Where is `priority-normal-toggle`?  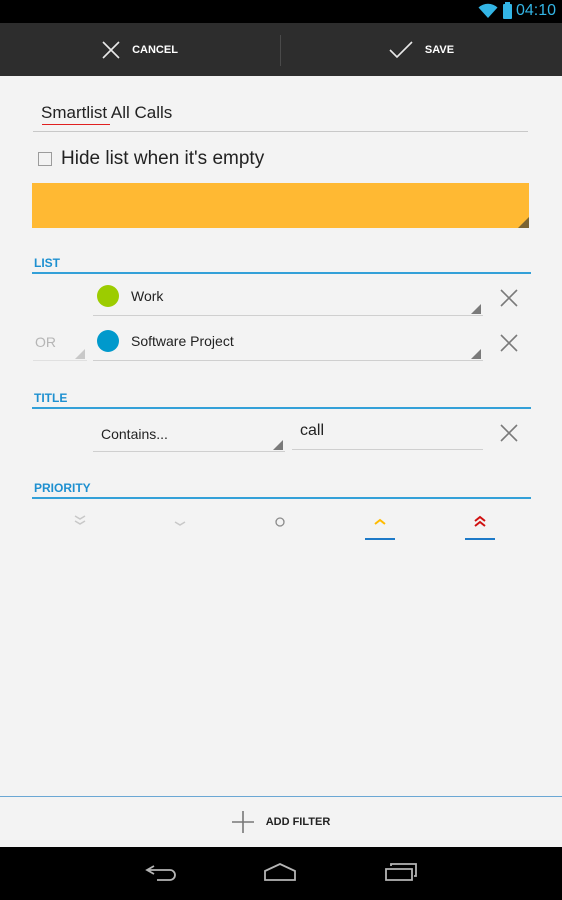 priority-normal-toggle is located at coordinates (280, 527).